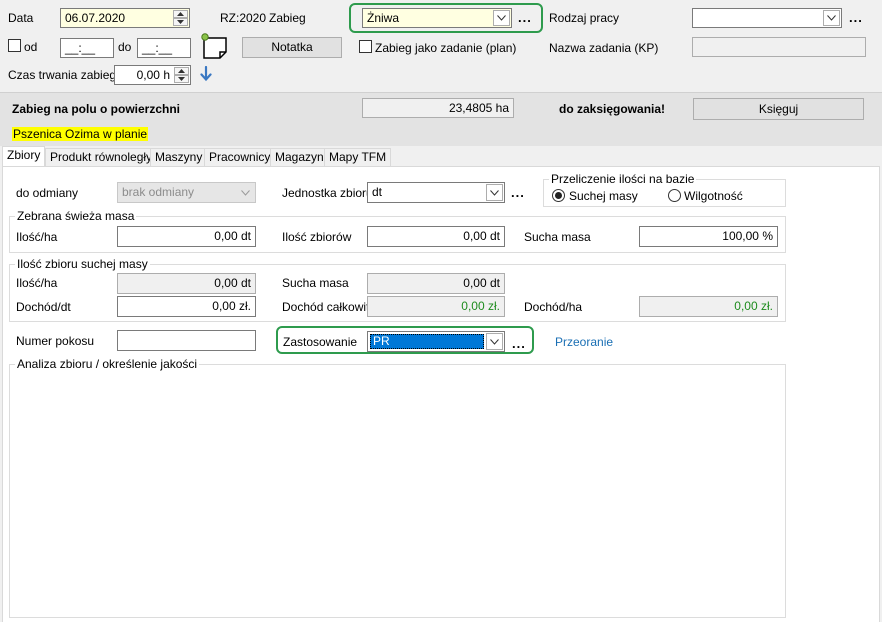  Describe the element at coordinates (383, 18) in the screenshot. I see `zabieg-value: Żniwa` at that location.